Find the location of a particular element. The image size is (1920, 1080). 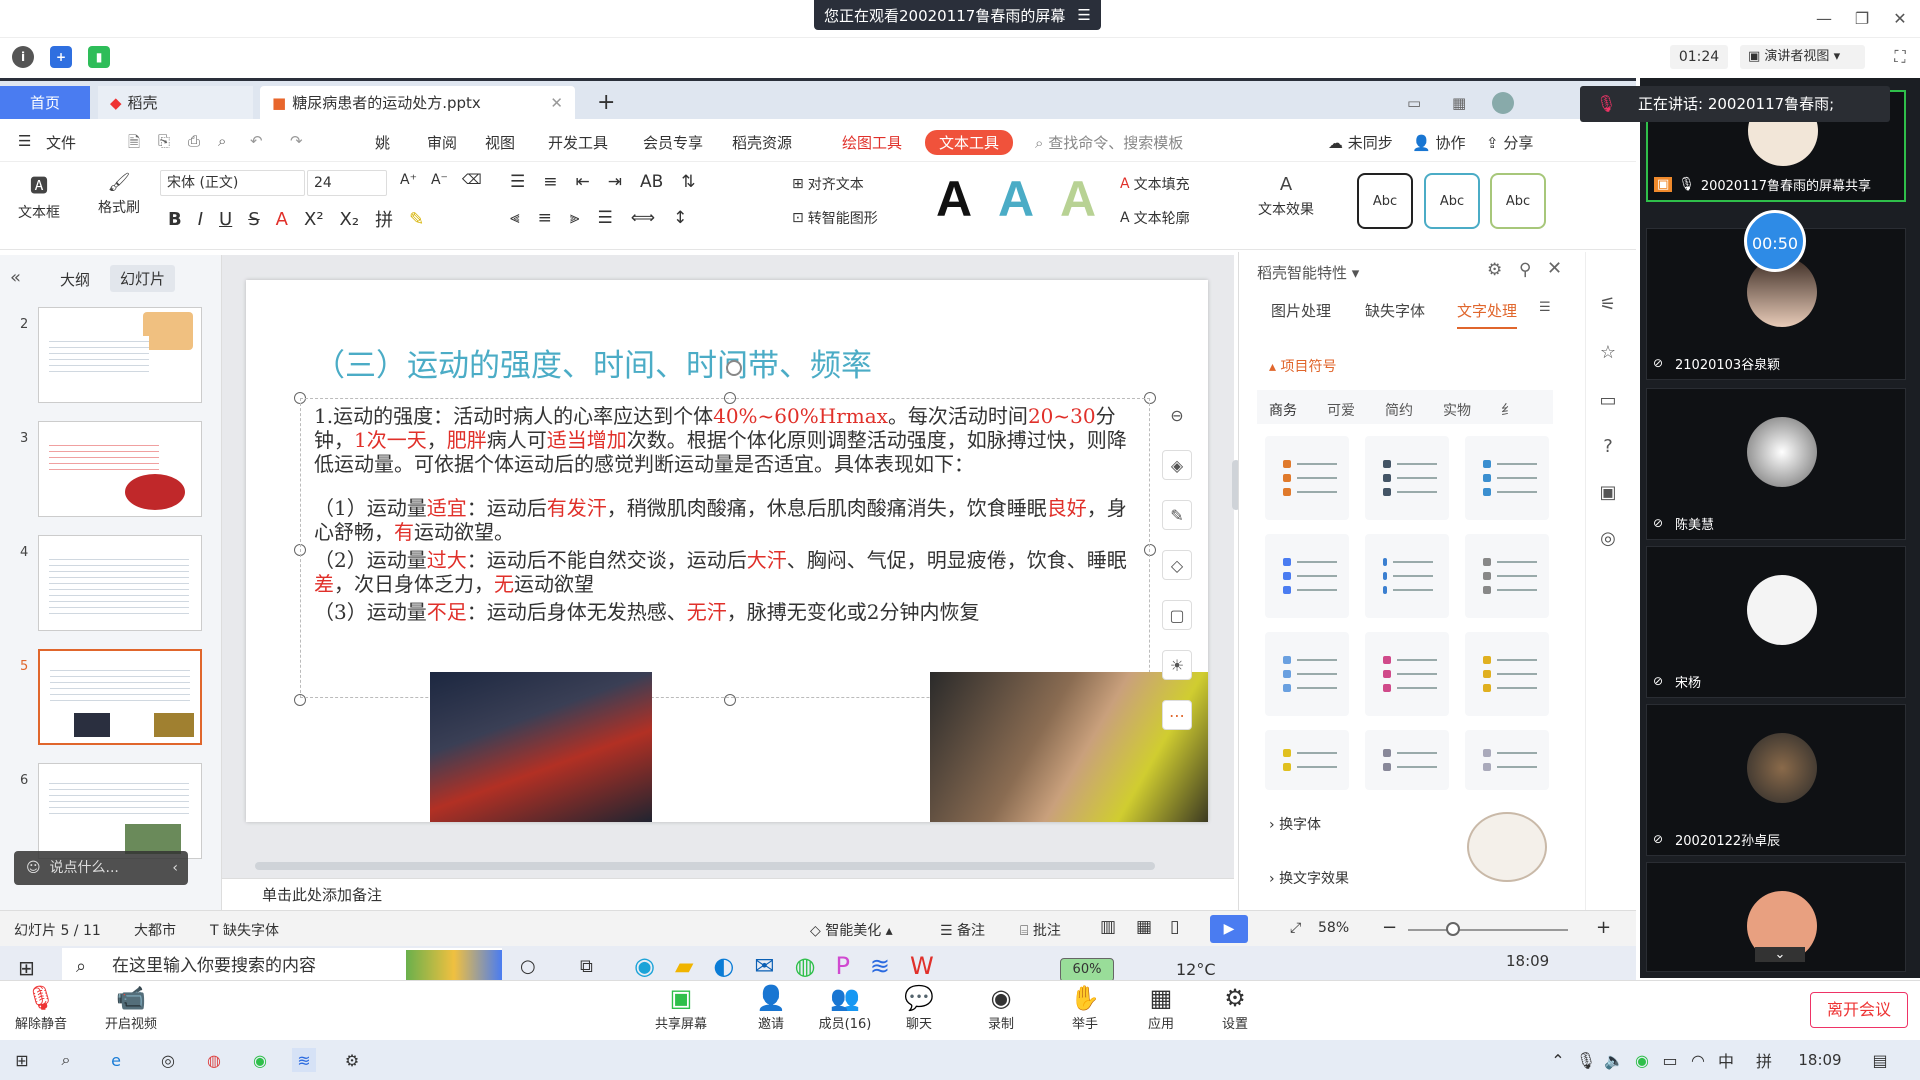

presenter-view-button: ▣ 演讲者视图 ▾ is located at coordinates (1802, 57).